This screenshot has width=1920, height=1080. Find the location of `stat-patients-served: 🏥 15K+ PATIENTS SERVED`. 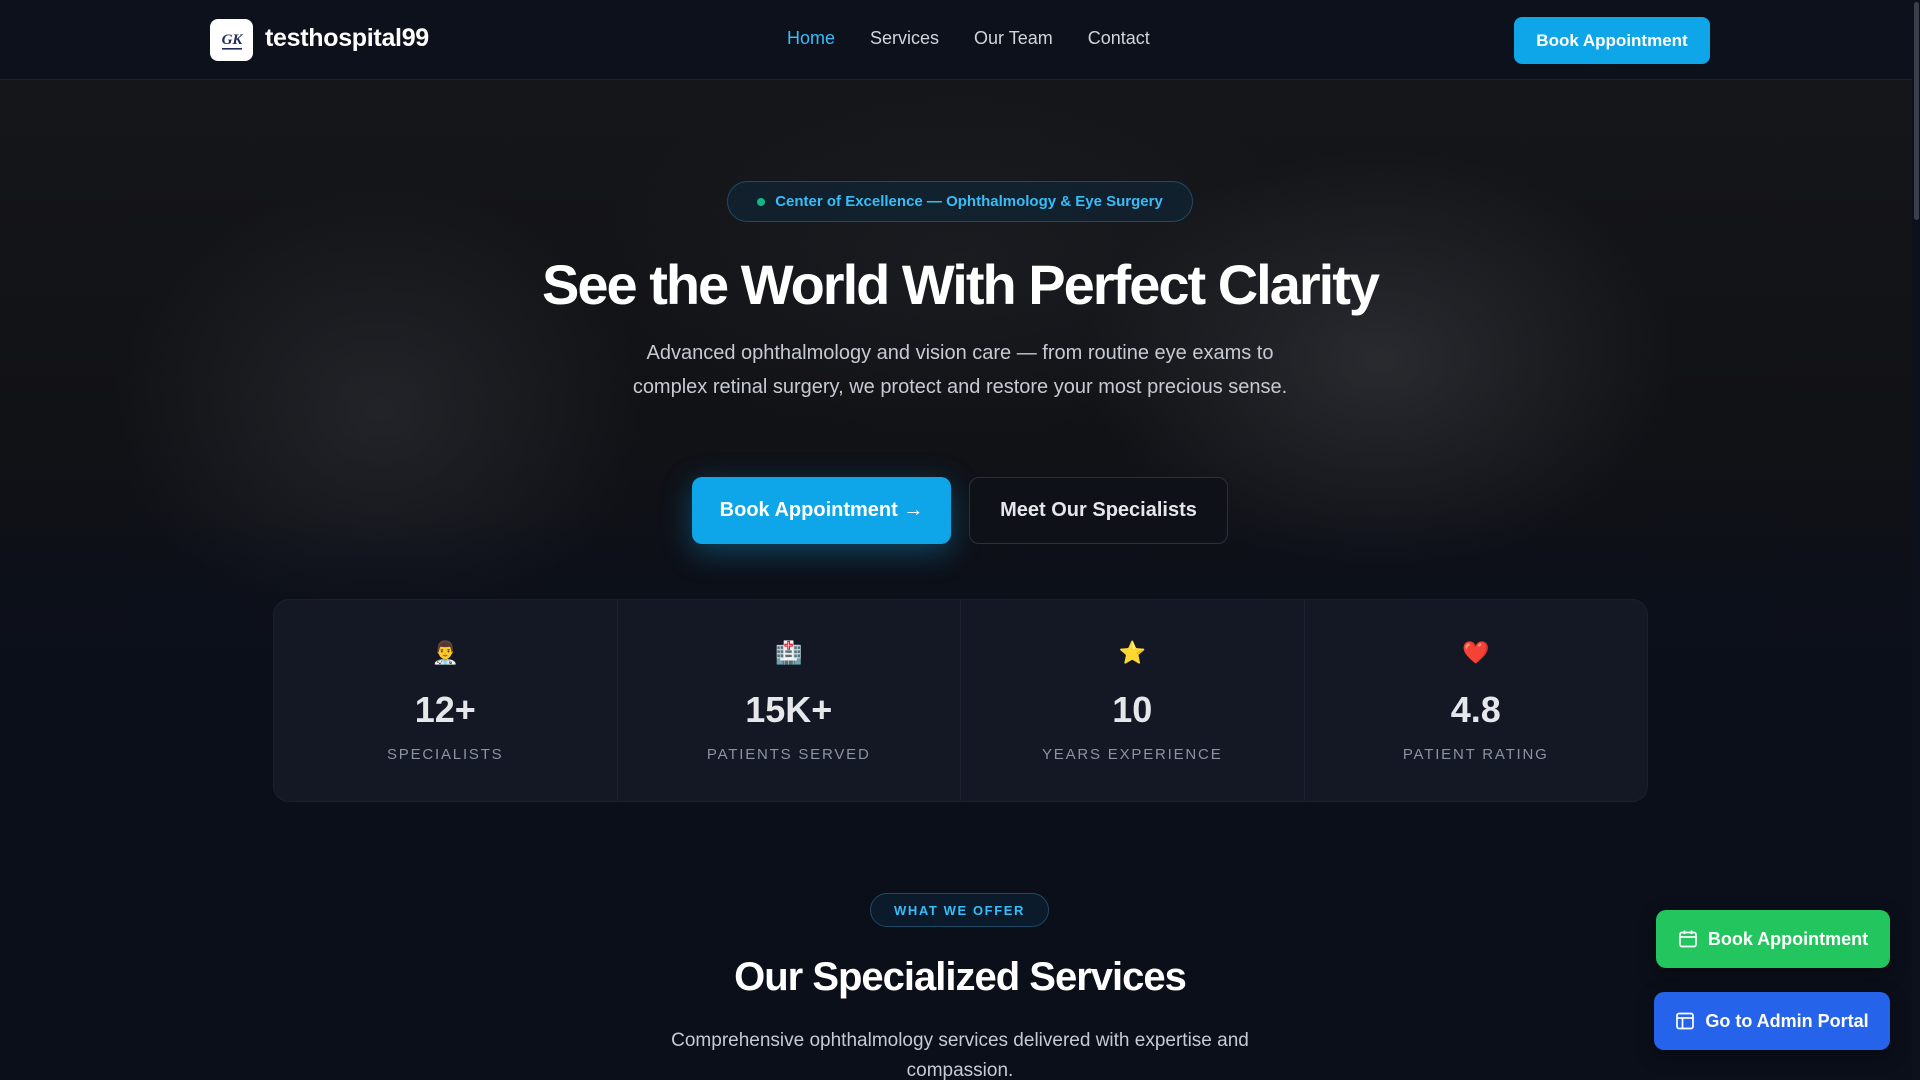

stat-patients-served: 🏥 15K+ PATIENTS SERVED is located at coordinates (789, 700).